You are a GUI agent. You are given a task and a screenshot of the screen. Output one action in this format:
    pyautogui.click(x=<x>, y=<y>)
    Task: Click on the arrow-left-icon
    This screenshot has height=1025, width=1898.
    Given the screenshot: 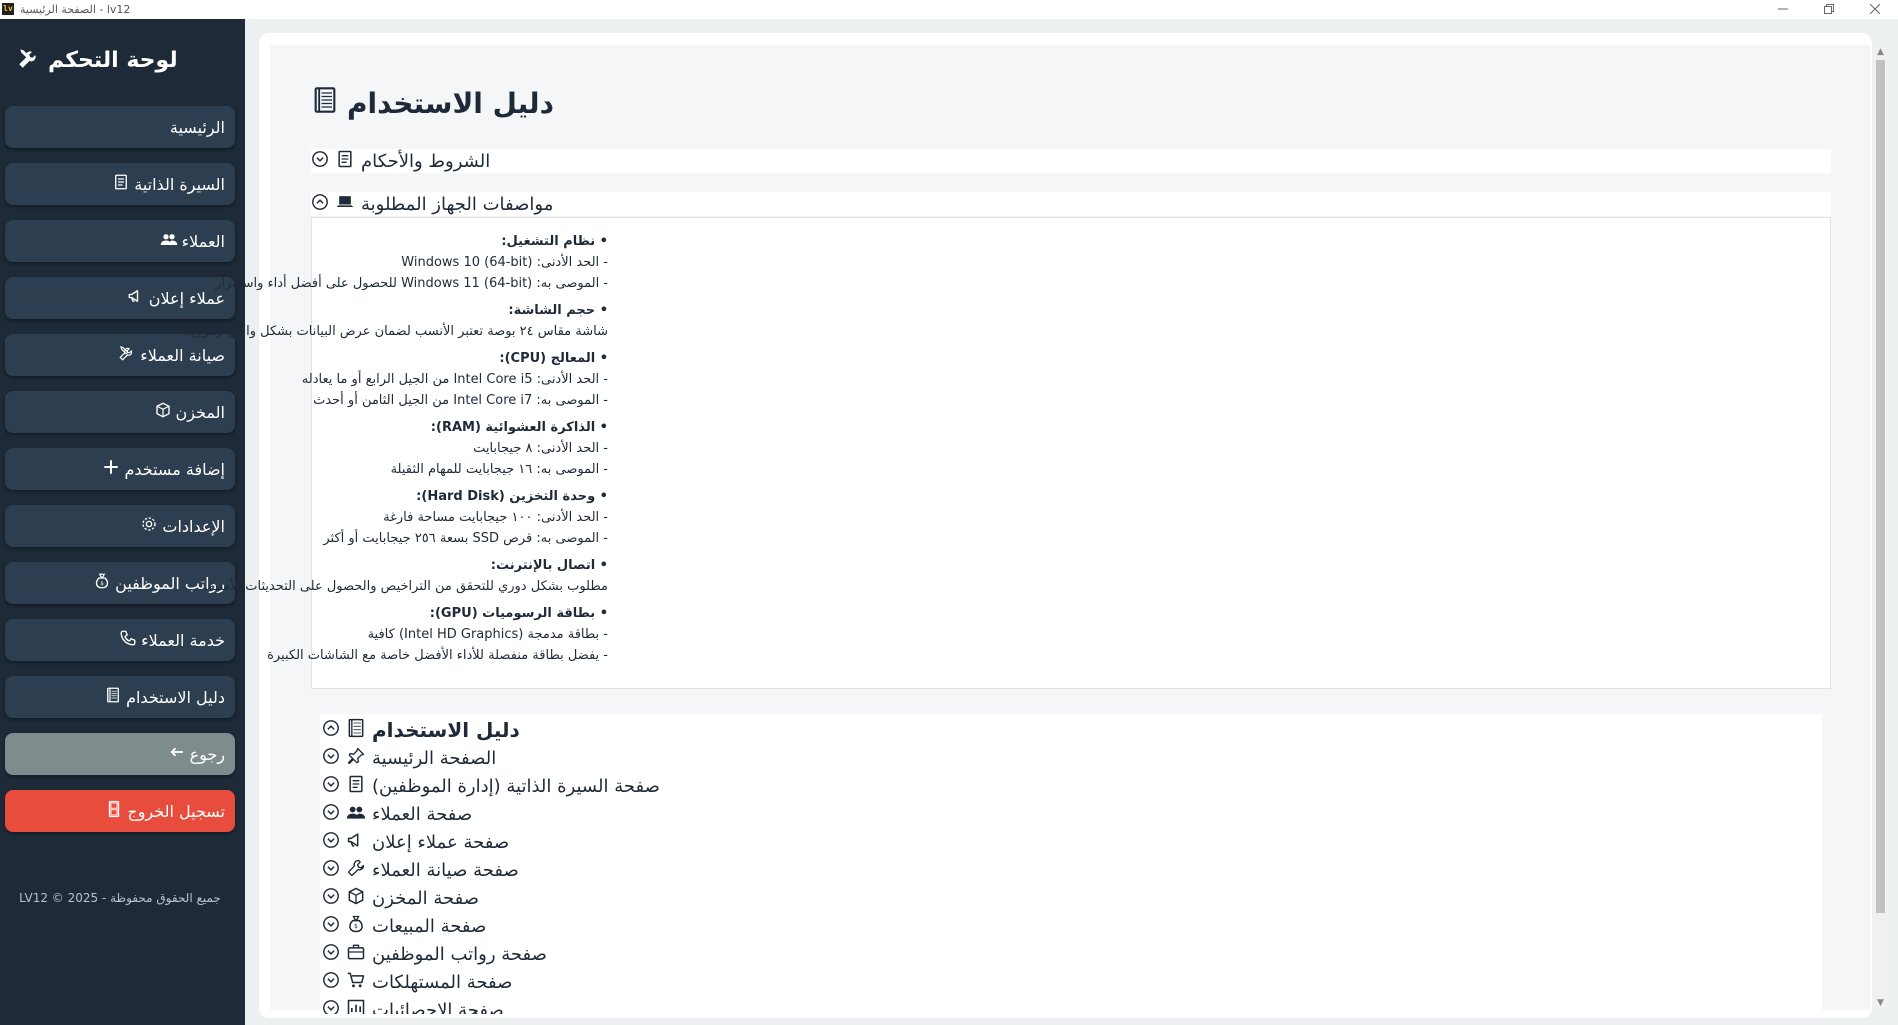 What is the action you would take?
    pyautogui.click(x=177, y=754)
    